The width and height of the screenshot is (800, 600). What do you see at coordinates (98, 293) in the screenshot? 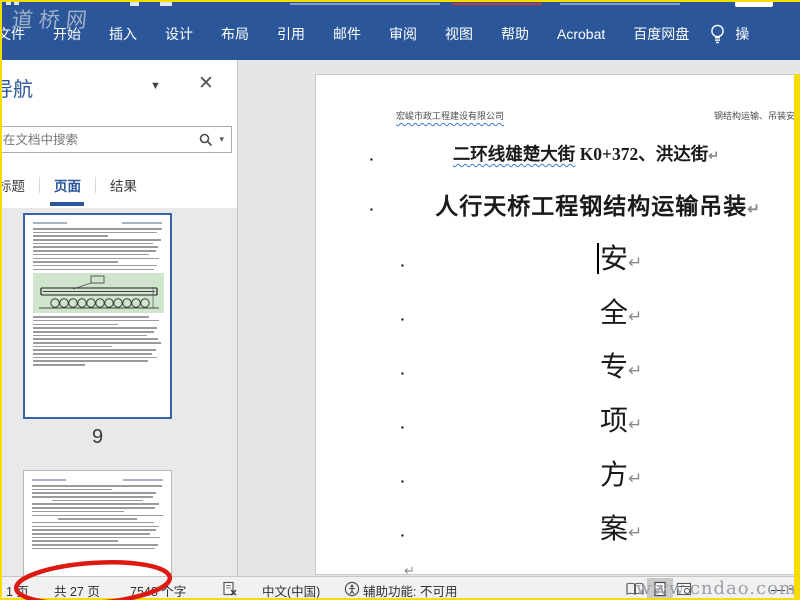
I see `thumb-diagram-beam-rollers` at bounding box center [98, 293].